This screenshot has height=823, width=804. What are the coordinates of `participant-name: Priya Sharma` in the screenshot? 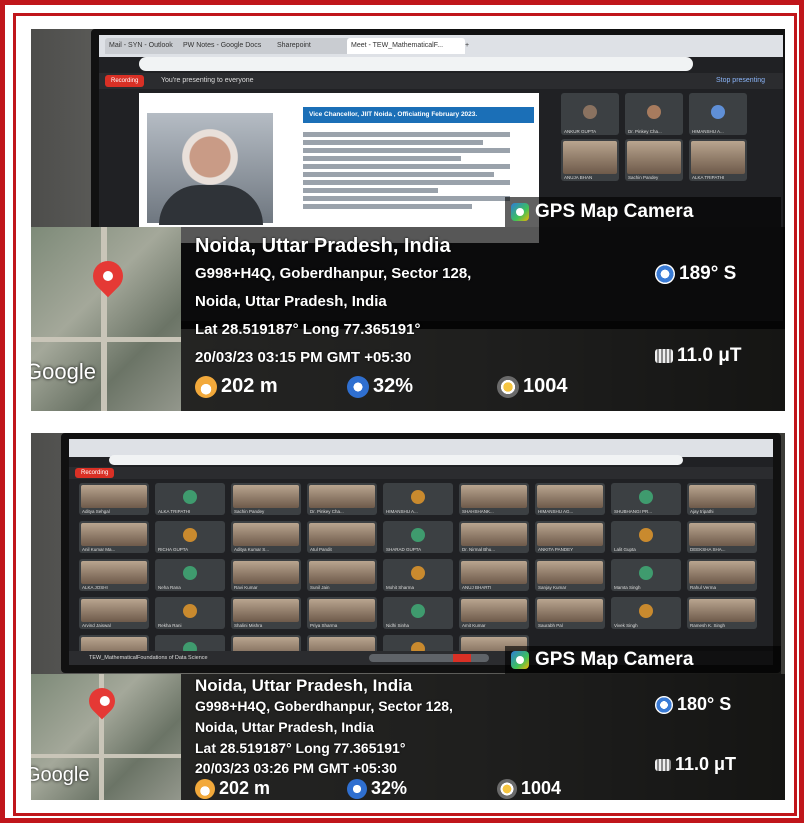 It's located at (324, 625).